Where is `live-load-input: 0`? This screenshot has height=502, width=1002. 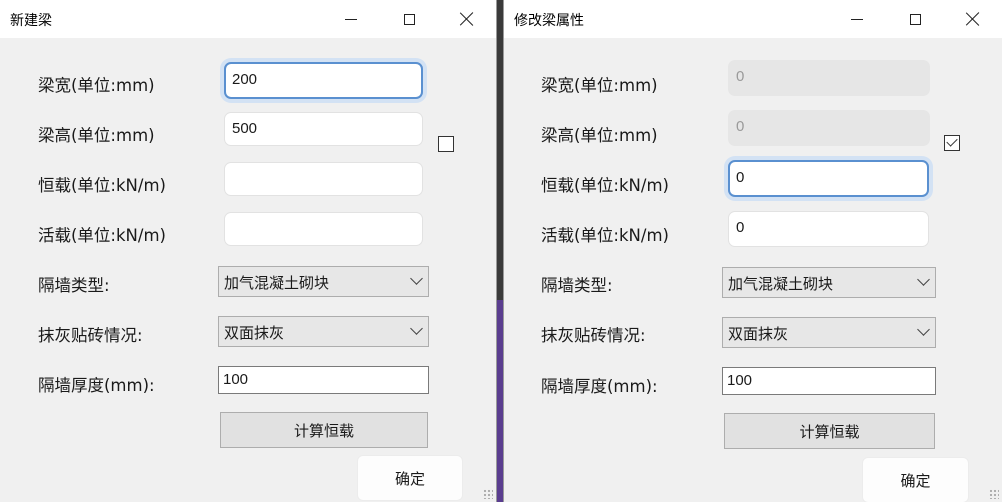
live-load-input: 0 is located at coordinates (828, 229).